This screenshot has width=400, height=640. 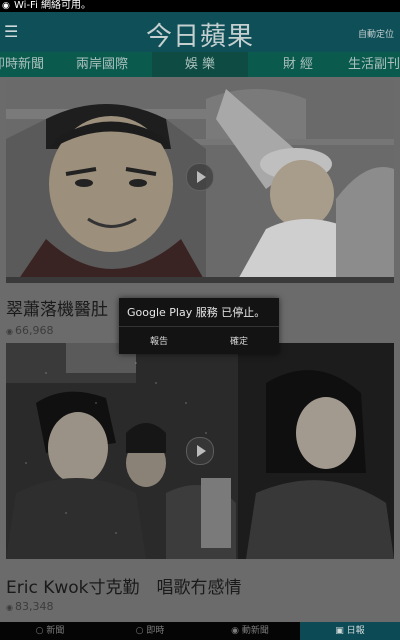 I want to click on wifi-icon: ◉, so click(x=6, y=6).